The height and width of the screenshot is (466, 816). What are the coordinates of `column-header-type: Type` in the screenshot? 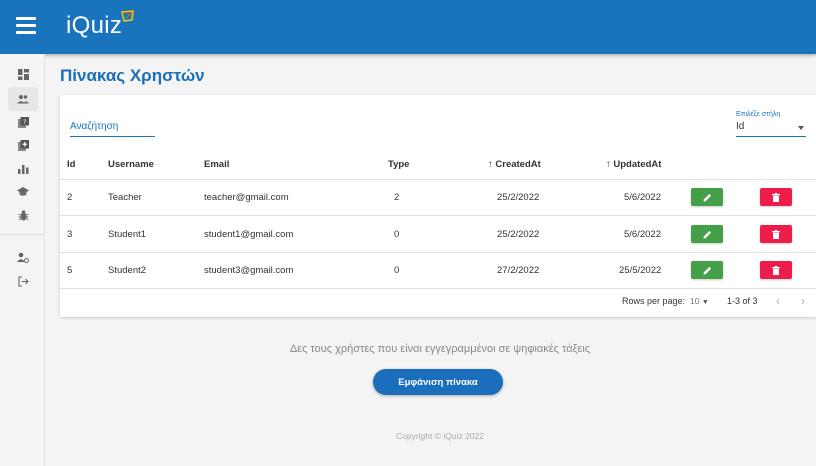 It's located at (398, 164).